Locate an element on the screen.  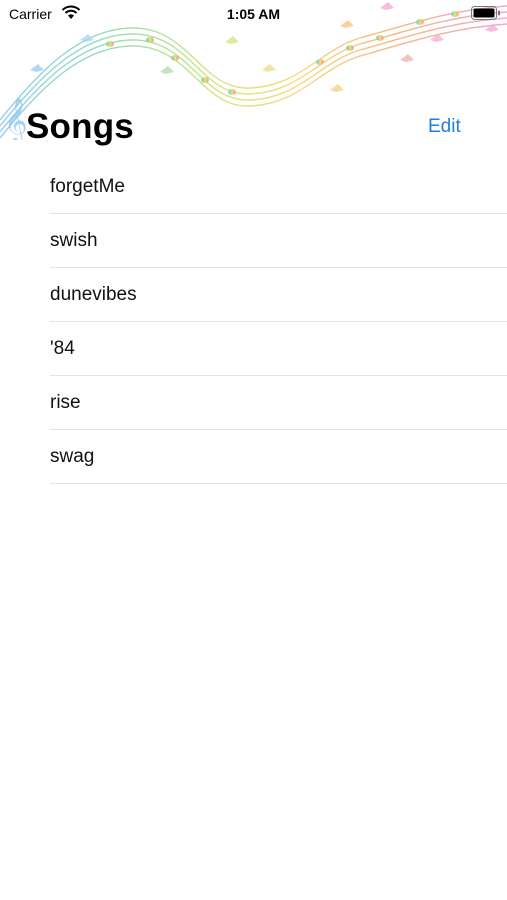
edit-button: Edit is located at coordinates (444, 127).